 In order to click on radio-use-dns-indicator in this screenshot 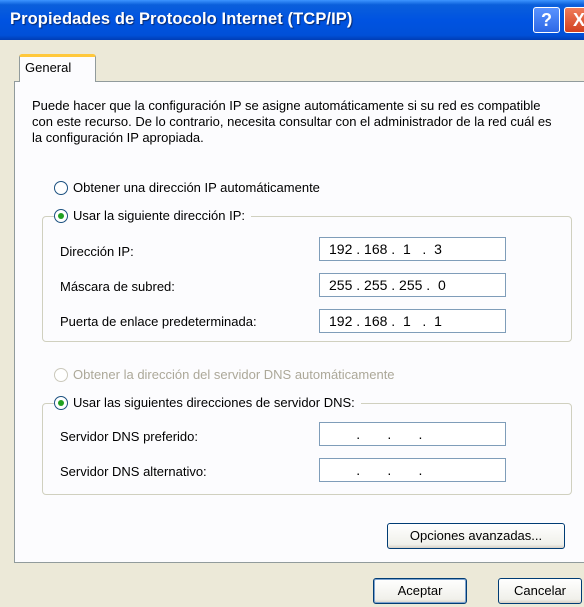, I will do `click(61, 402)`.